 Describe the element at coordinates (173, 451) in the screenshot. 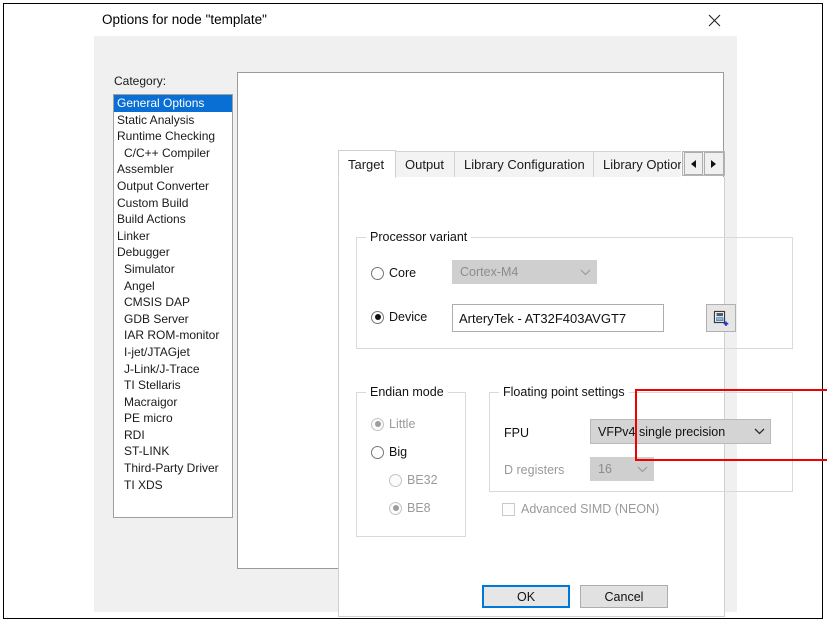

I see `category-item: ST-LINK` at that location.